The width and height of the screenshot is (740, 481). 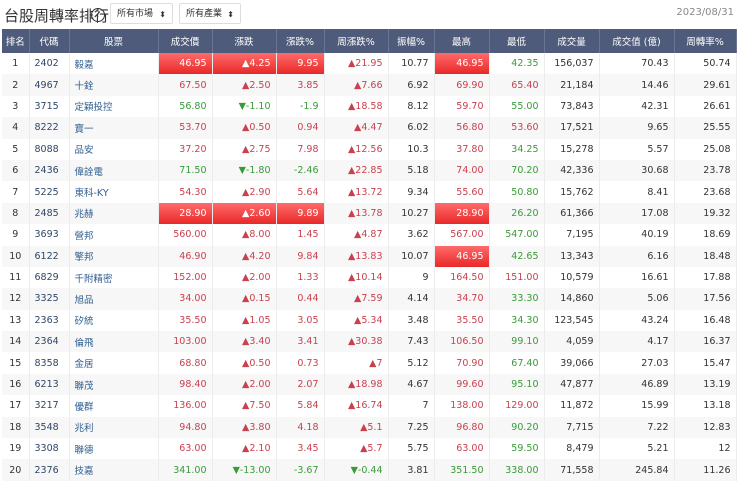 What do you see at coordinates (185, 256) in the screenshot?
I see `cell-price: 46.90` at bounding box center [185, 256].